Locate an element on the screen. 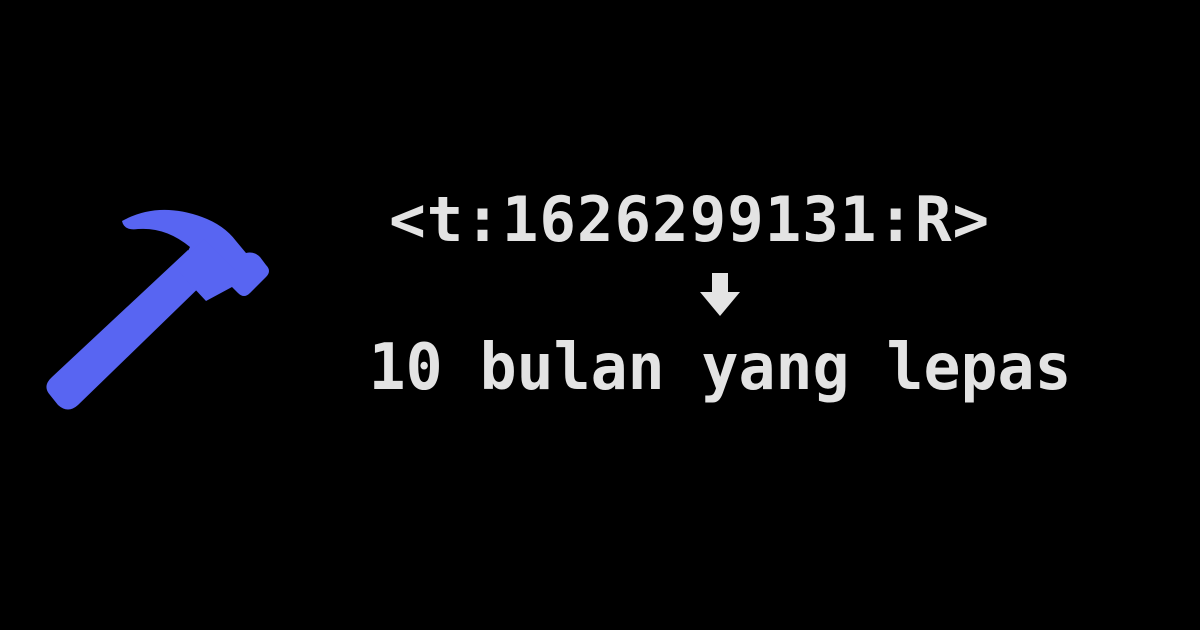 The height and width of the screenshot is (630, 1200). relative-time-result: 10 bulan yang lepas is located at coordinates (720, 368).